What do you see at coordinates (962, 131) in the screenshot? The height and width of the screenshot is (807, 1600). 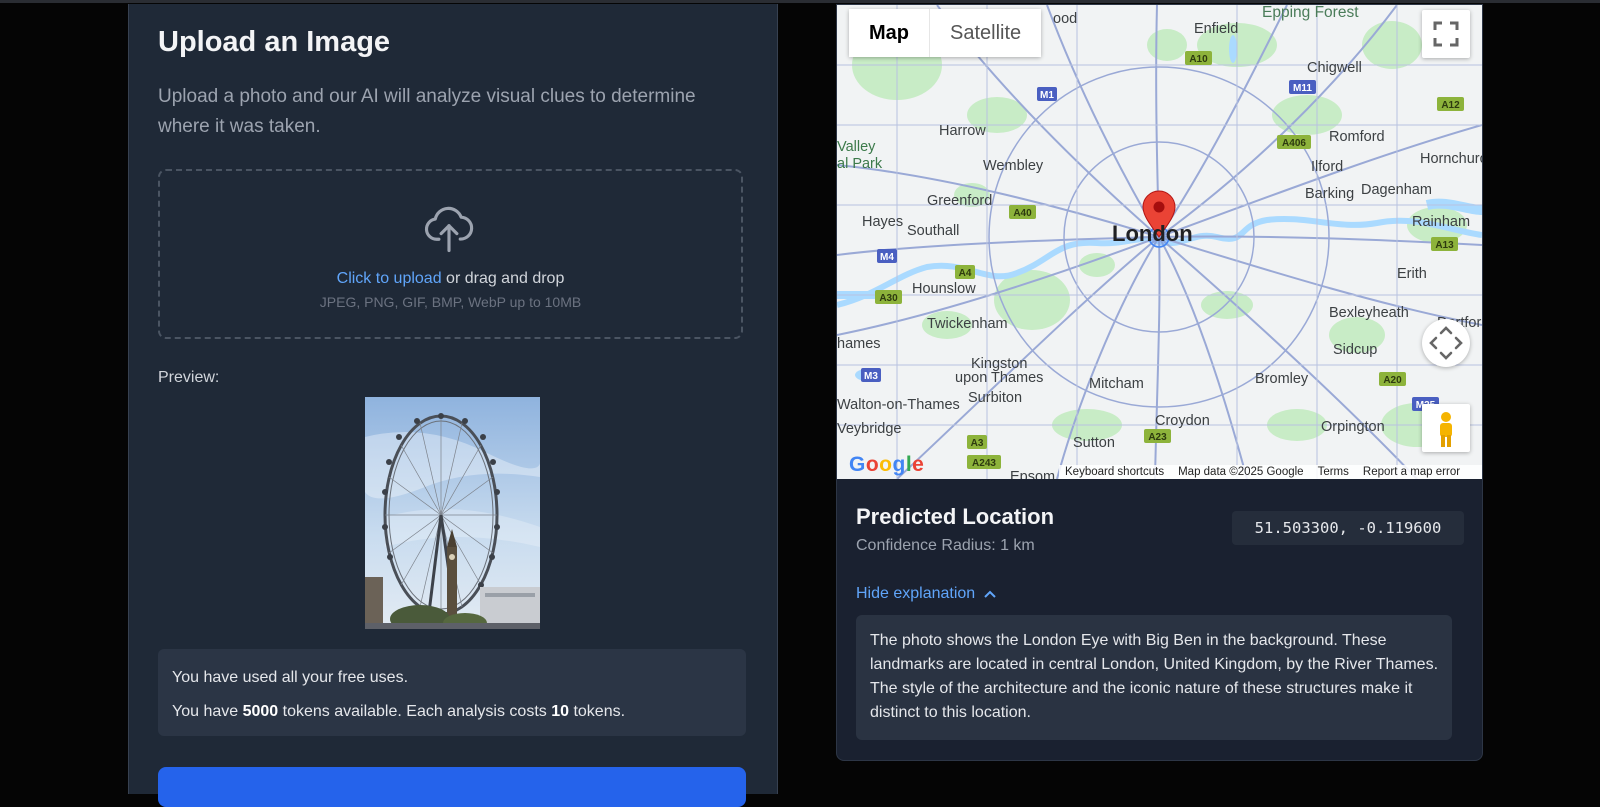 I see `map-label-harrow: Harrow` at bounding box center [962, 131].